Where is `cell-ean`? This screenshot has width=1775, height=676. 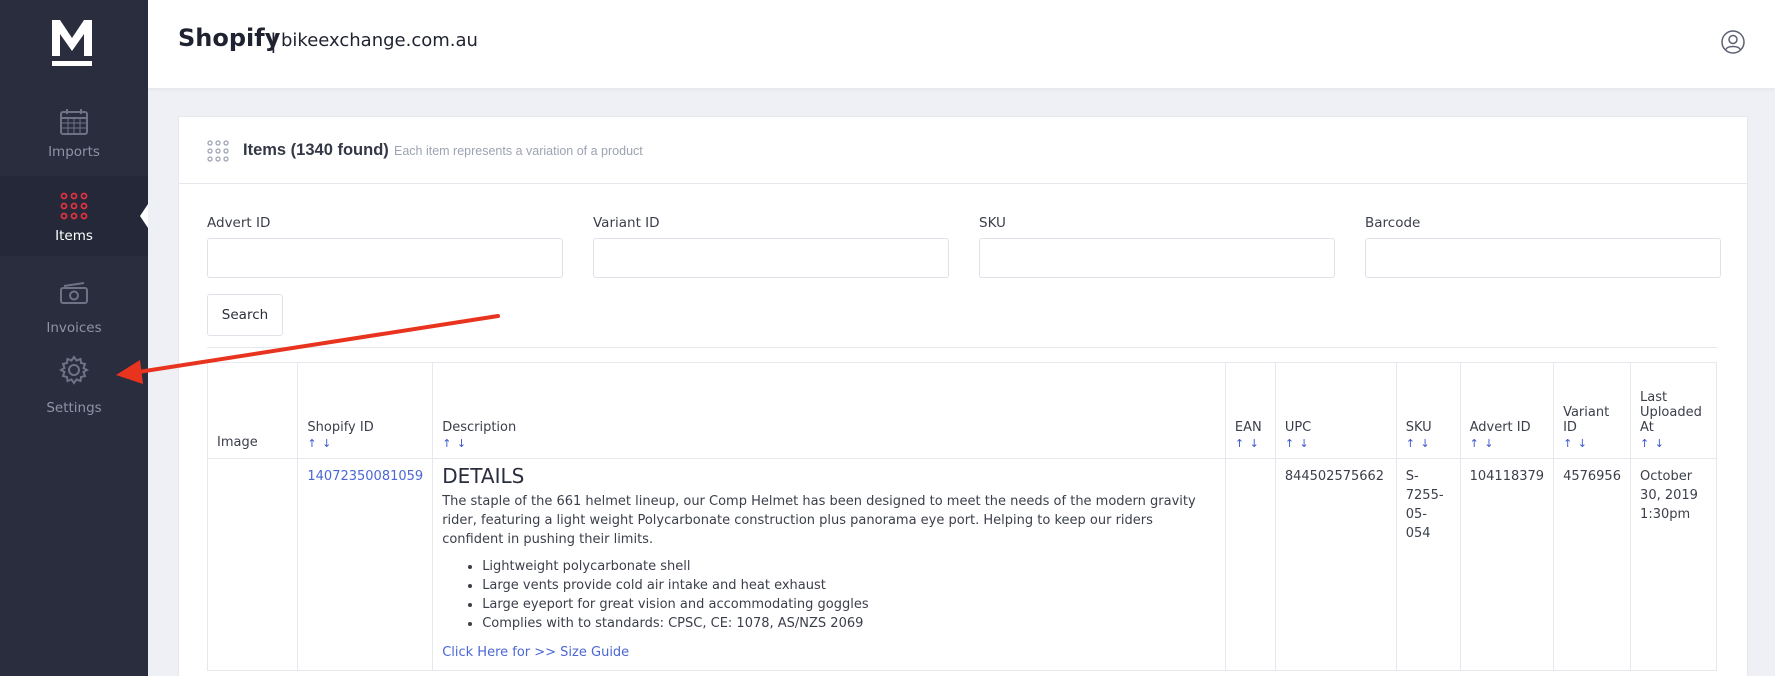
cell-ean is located at coordinates (1250, 564).